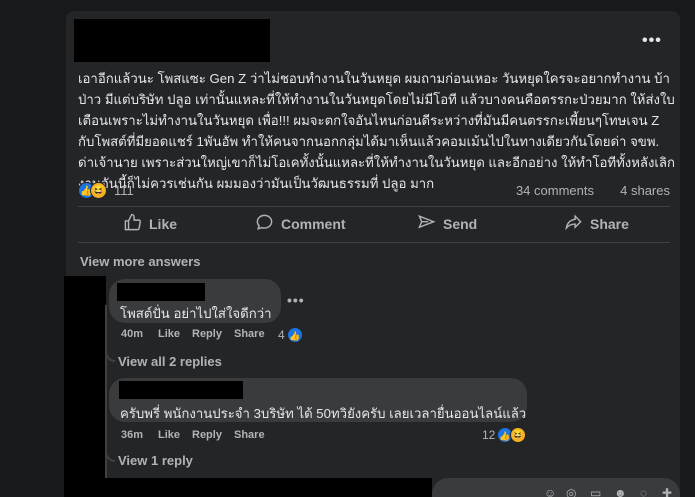 Image resolution: width=695 pixels, height=497 pixels. Describe the element at coordinates (426, 224) in the screenshot. I see `paper-plane-icon` at that location.